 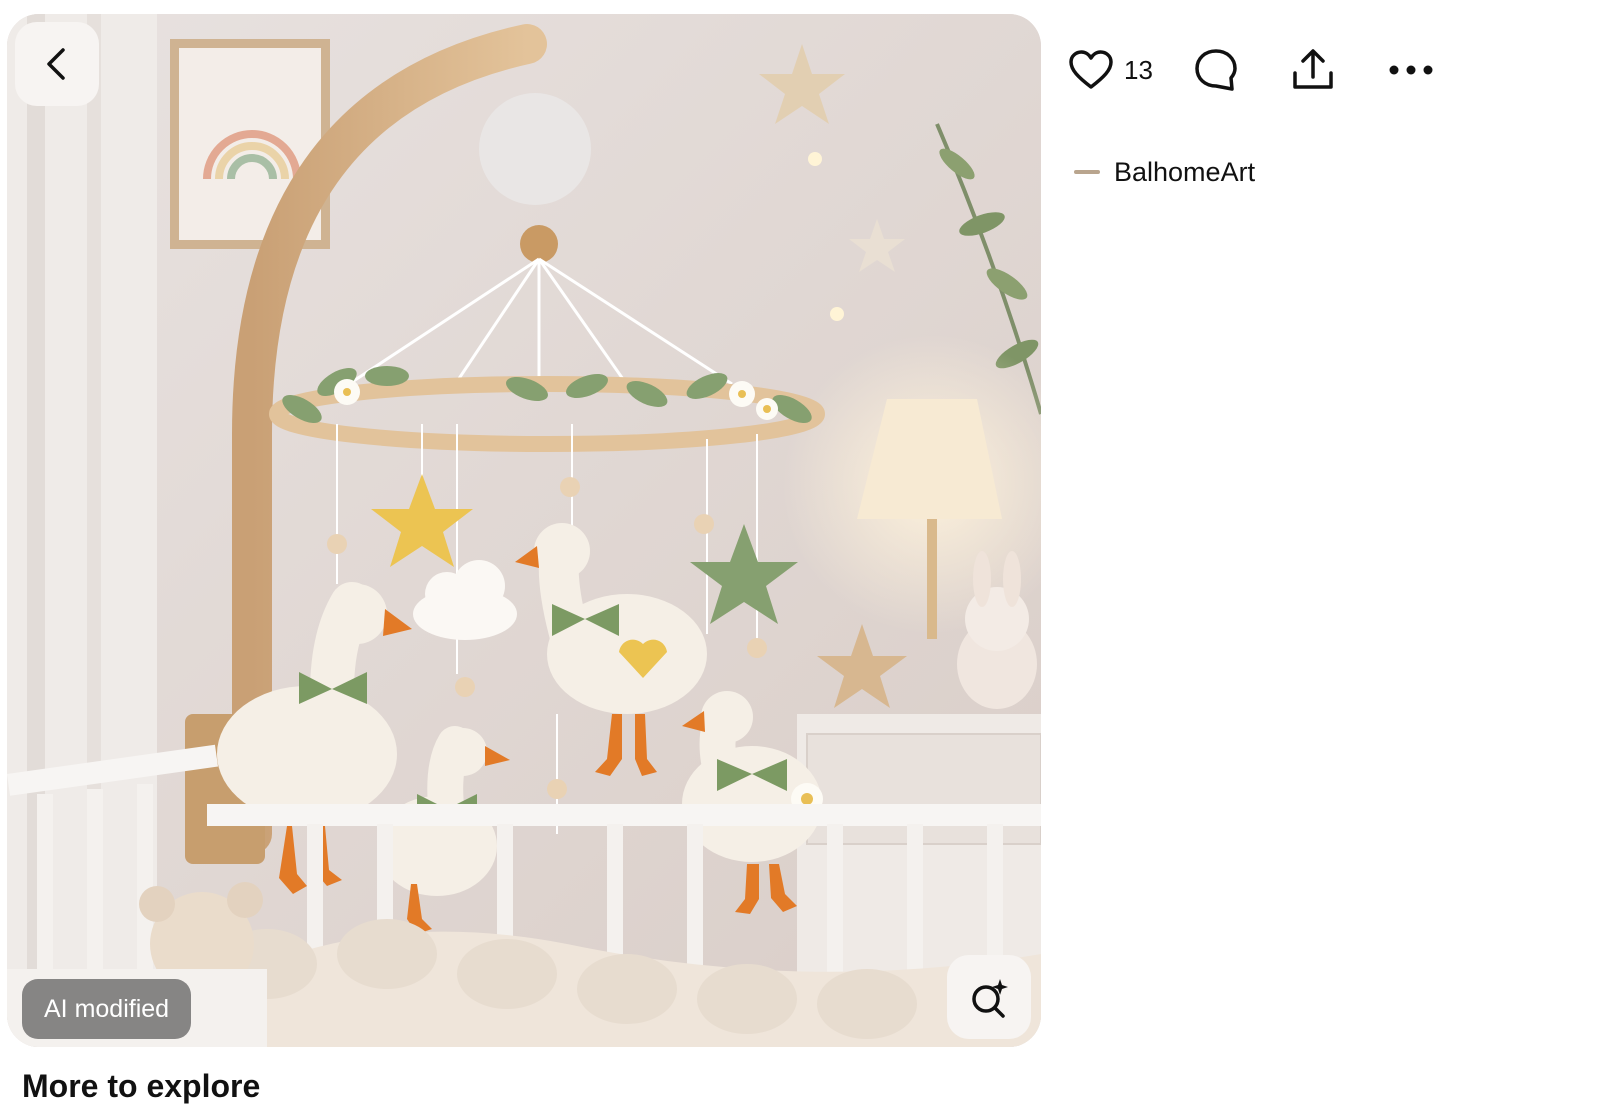 I want to click on more-to-explore-heading: More to explore, so click(x=141, y=1086).